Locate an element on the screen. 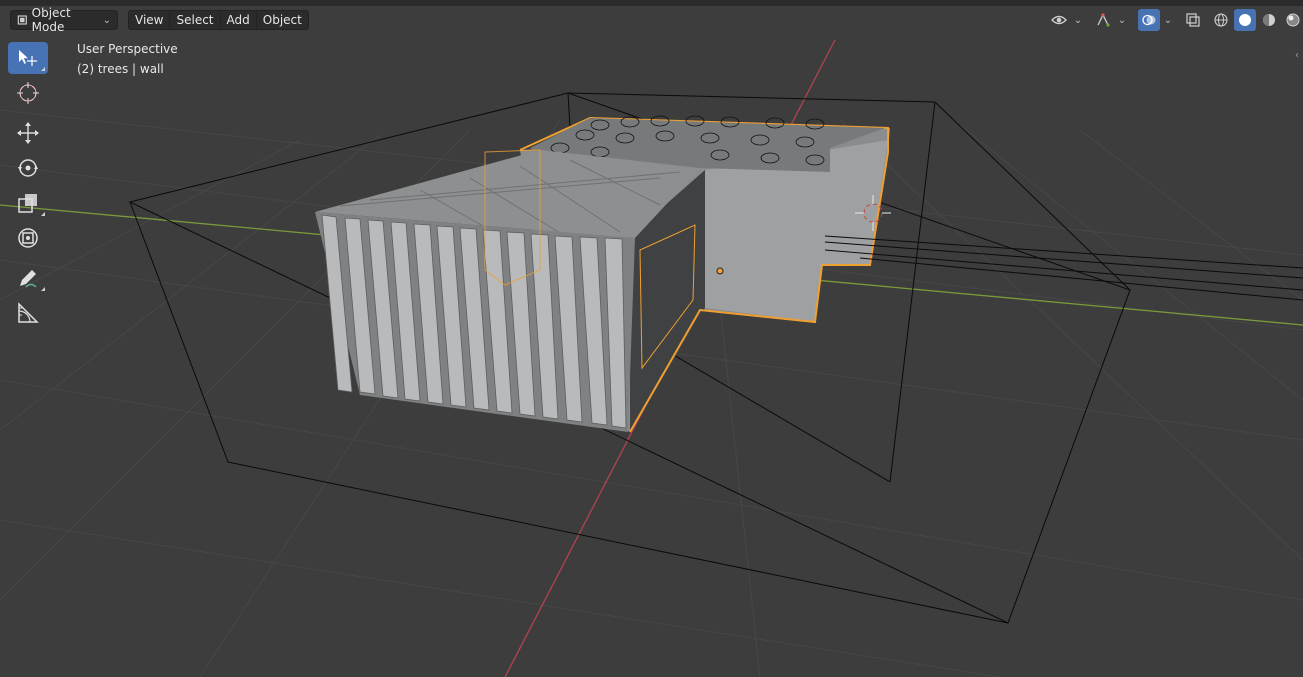 Image resolution: width=1303 pixels, height=677 pixels. measure-icon is located at coordinates (28, 312).